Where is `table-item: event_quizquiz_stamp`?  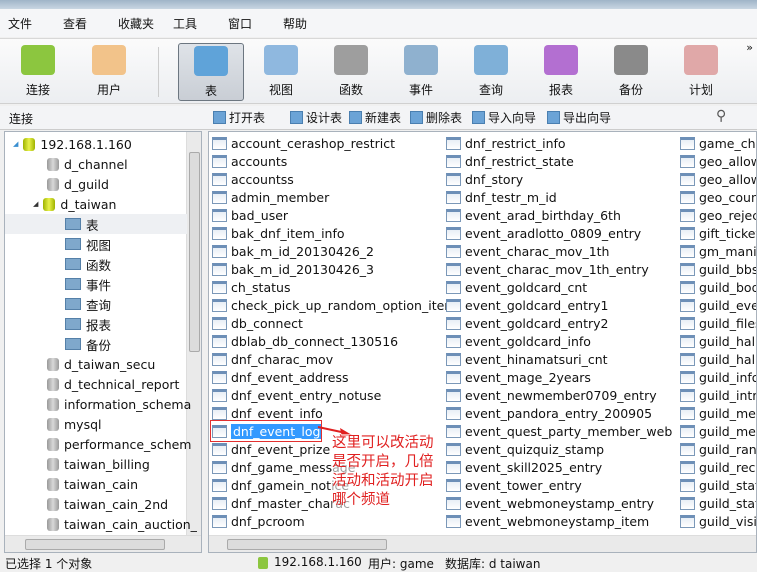 table-item: event_quizquiz_stamp is located at coordinates (525, 449).